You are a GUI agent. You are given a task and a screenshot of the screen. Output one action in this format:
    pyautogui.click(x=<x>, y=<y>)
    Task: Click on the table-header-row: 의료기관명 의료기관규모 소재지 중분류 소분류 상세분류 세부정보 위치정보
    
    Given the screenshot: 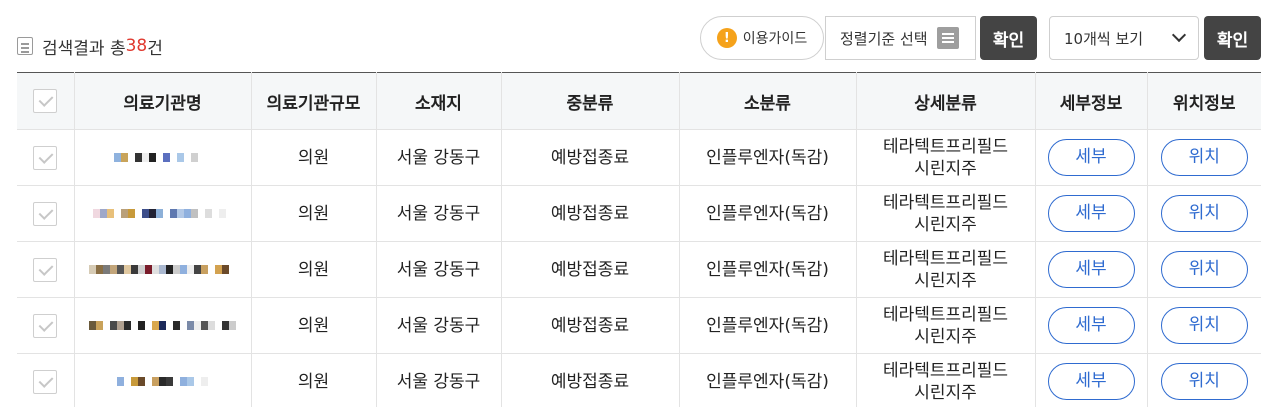 What is the action you would take?
    pyautogui.click(x=639, y=101)
    